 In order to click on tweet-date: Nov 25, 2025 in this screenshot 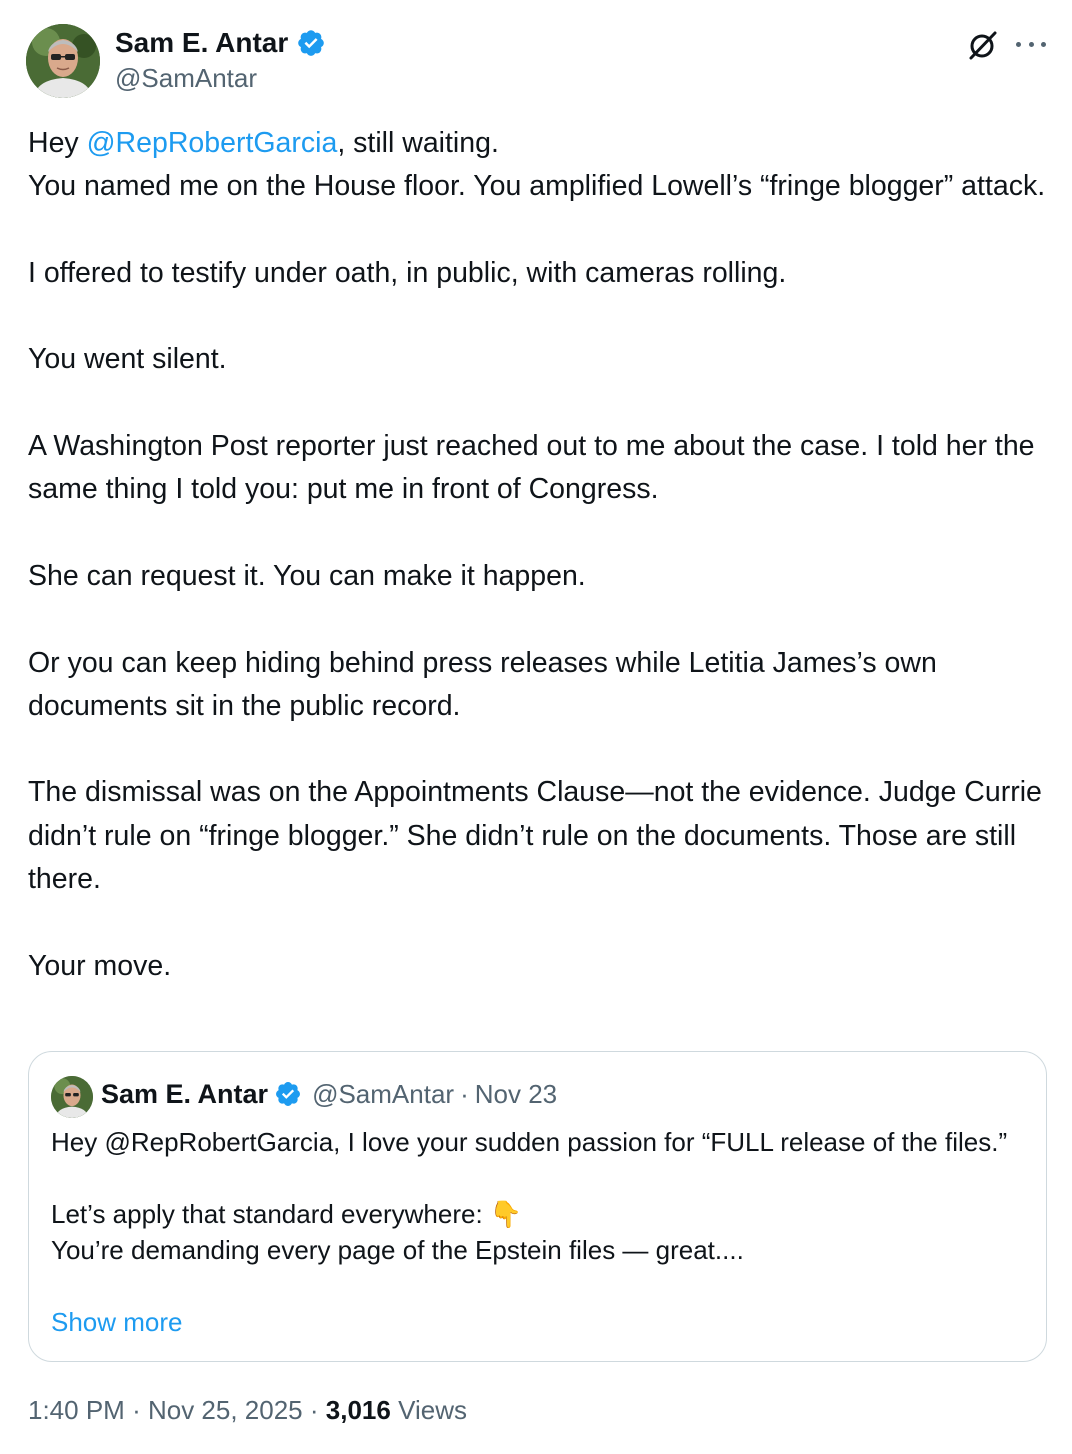, I will do `click(225, 1410)`.